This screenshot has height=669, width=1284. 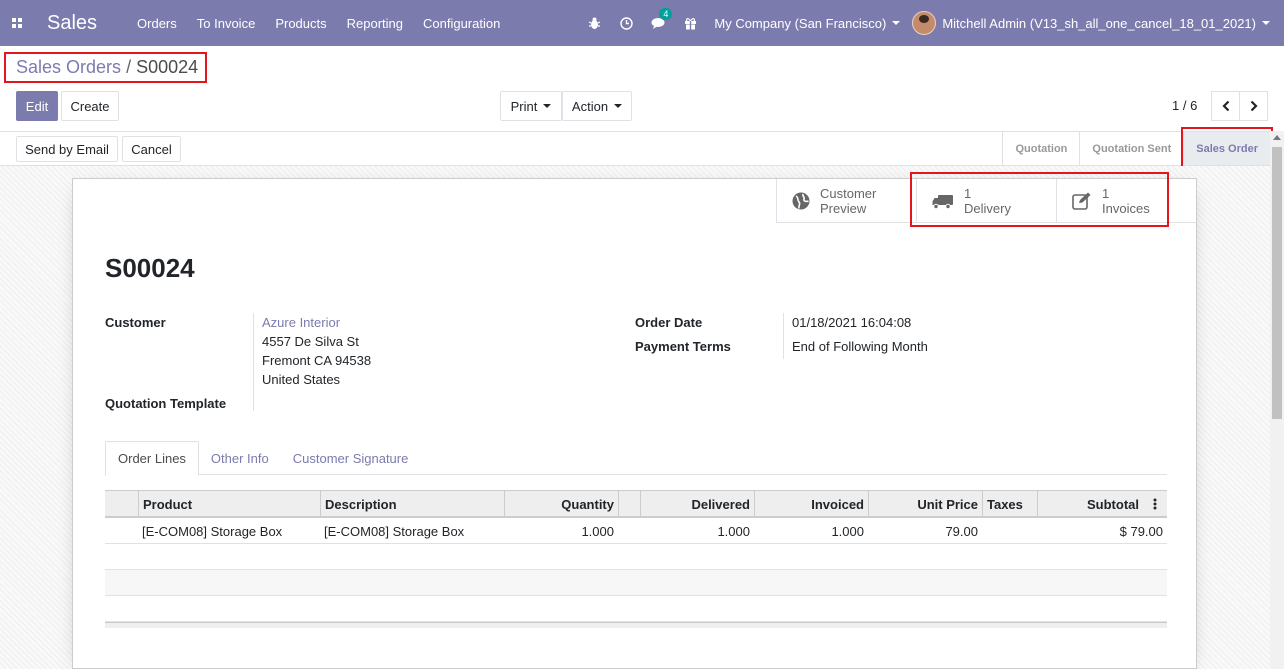 I want to click on action-label: Action, so click(x=590, y=106).